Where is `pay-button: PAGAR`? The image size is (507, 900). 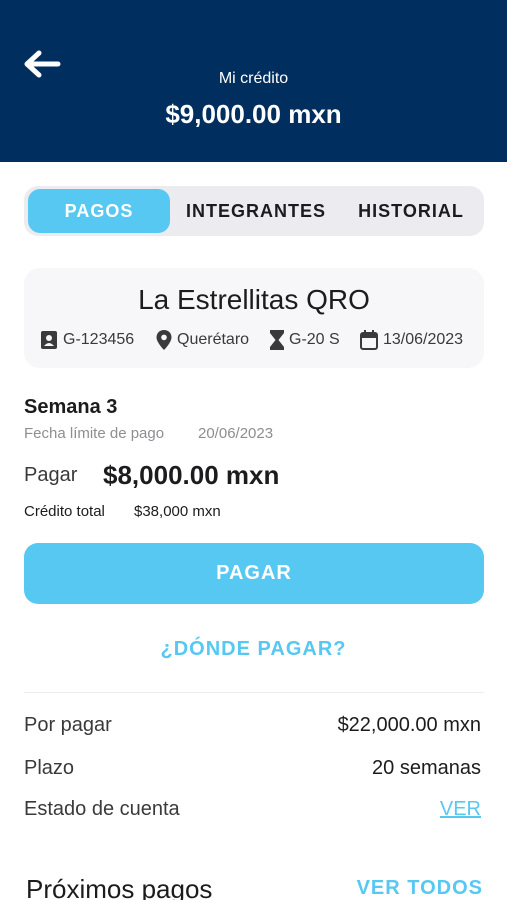
pay-button: PAGAR is located at coordinates (254, 573).